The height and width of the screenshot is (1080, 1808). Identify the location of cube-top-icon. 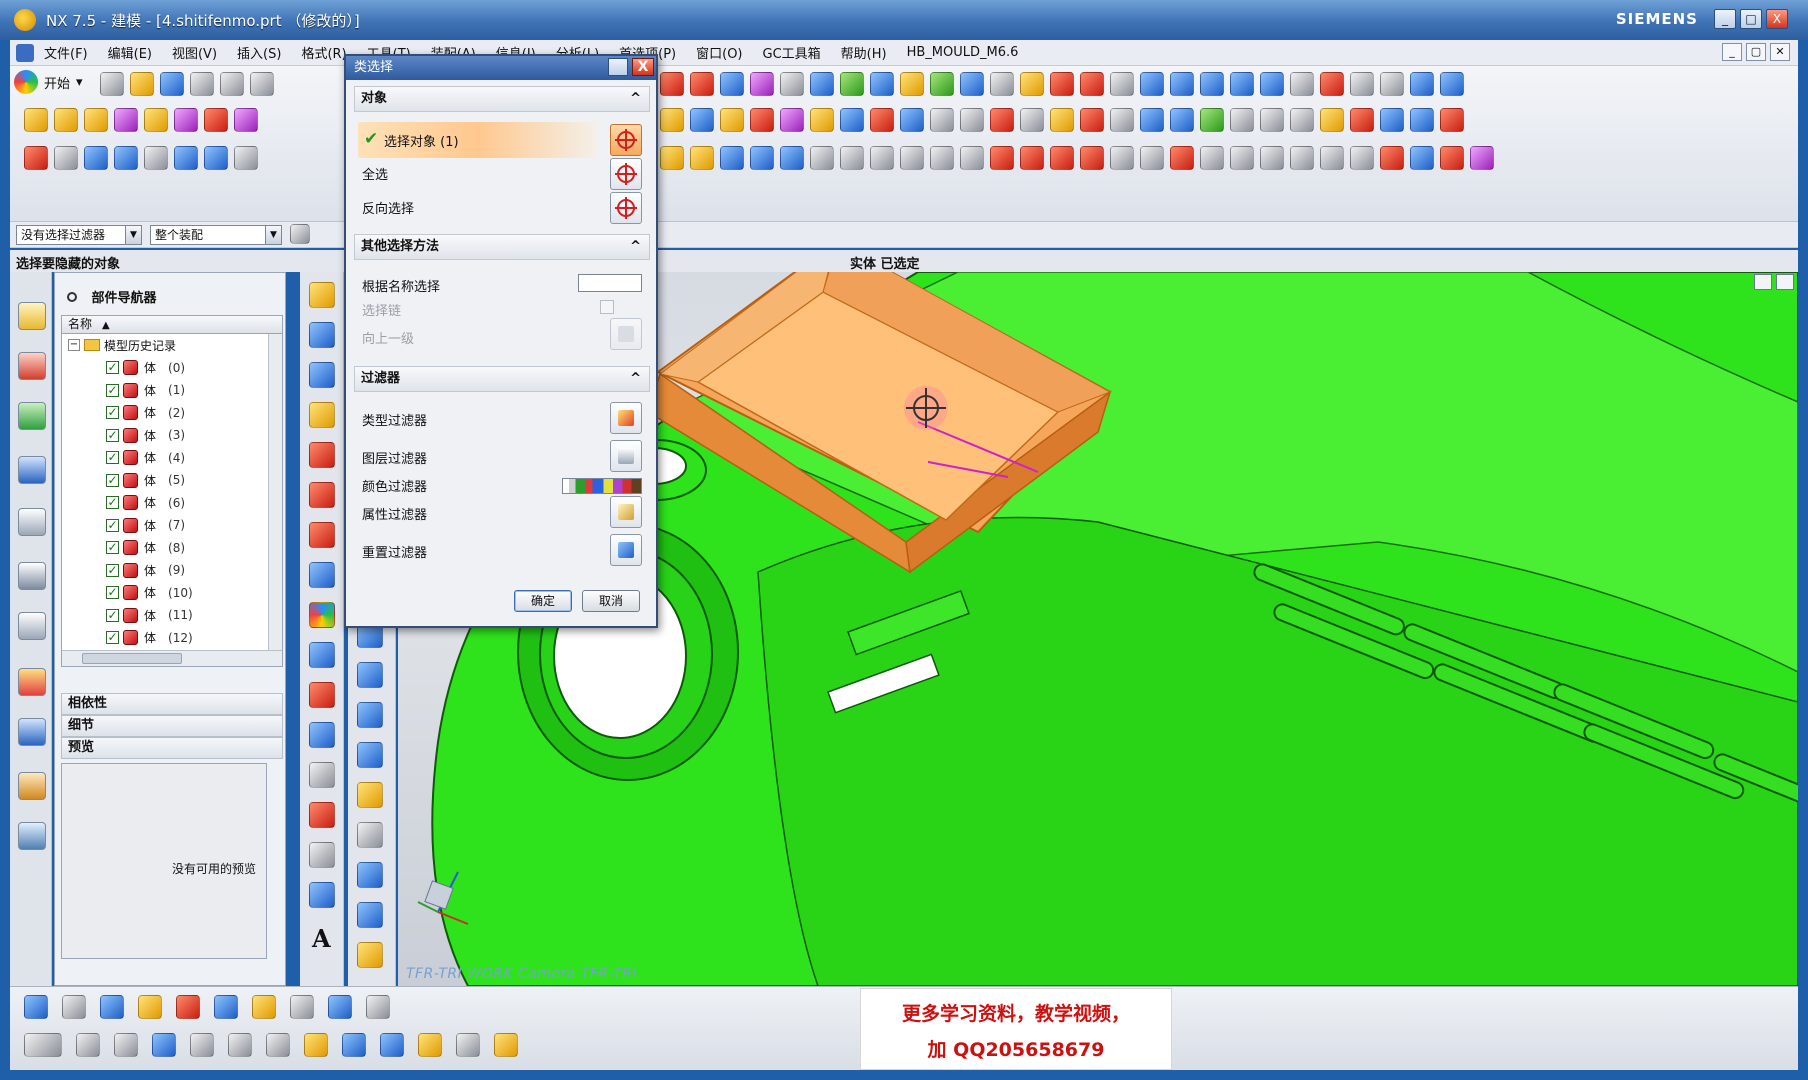
(1182, 84).